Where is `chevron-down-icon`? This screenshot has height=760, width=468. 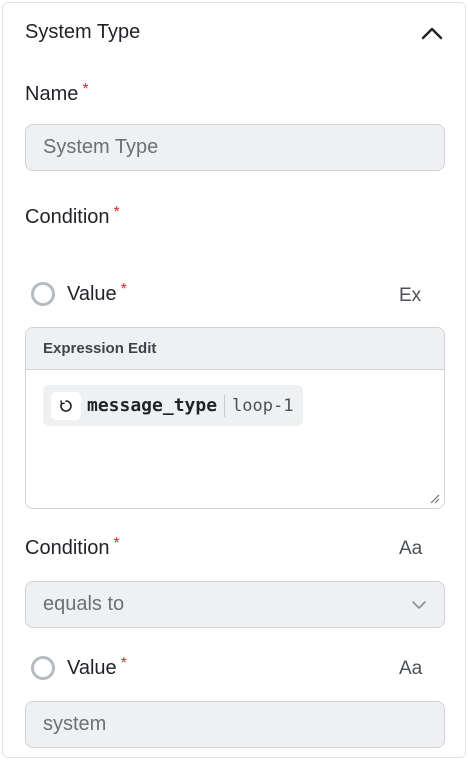 chevron-down-icon is located at coordinates (419, 605).